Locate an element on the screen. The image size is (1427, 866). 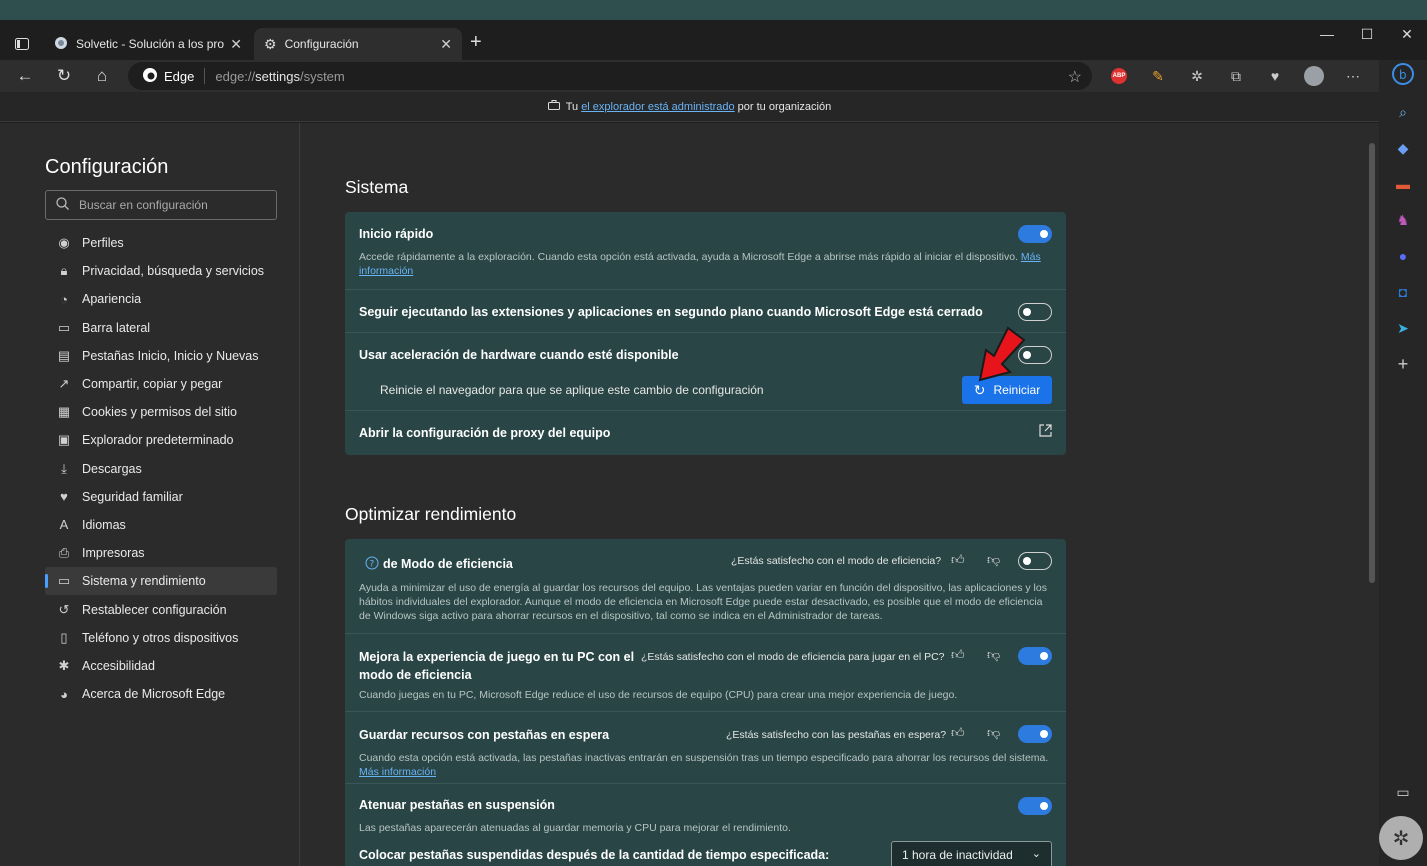
url-path: settings is located at coordinates (277, 76).